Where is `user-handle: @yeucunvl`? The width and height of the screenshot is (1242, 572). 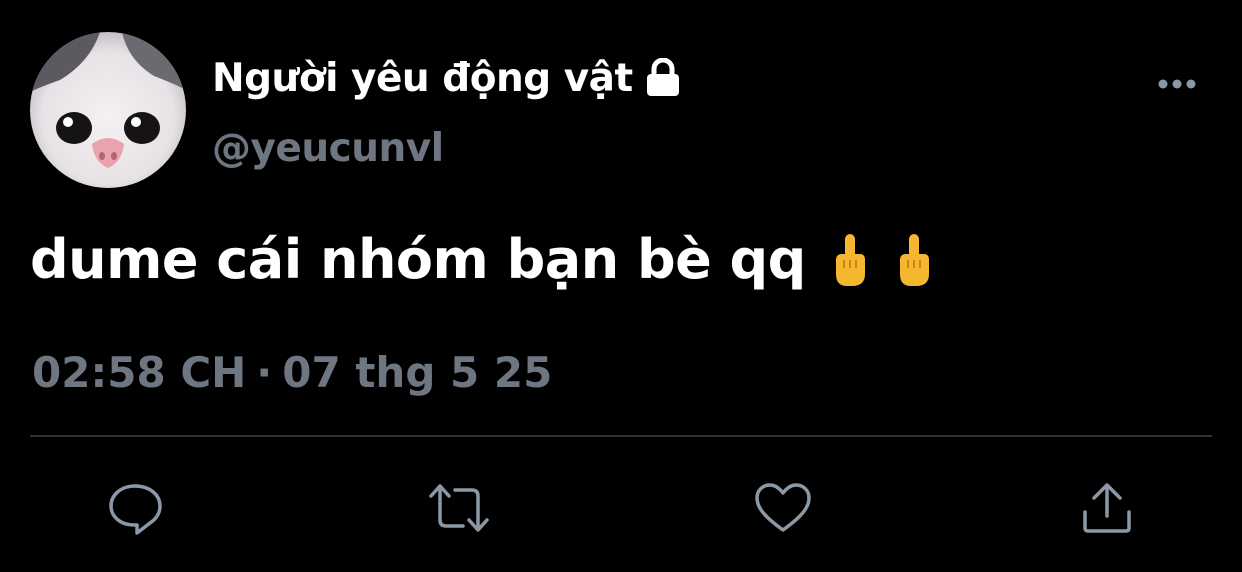
user-handle: @yeucunvl is located at coordinates (328, 148).